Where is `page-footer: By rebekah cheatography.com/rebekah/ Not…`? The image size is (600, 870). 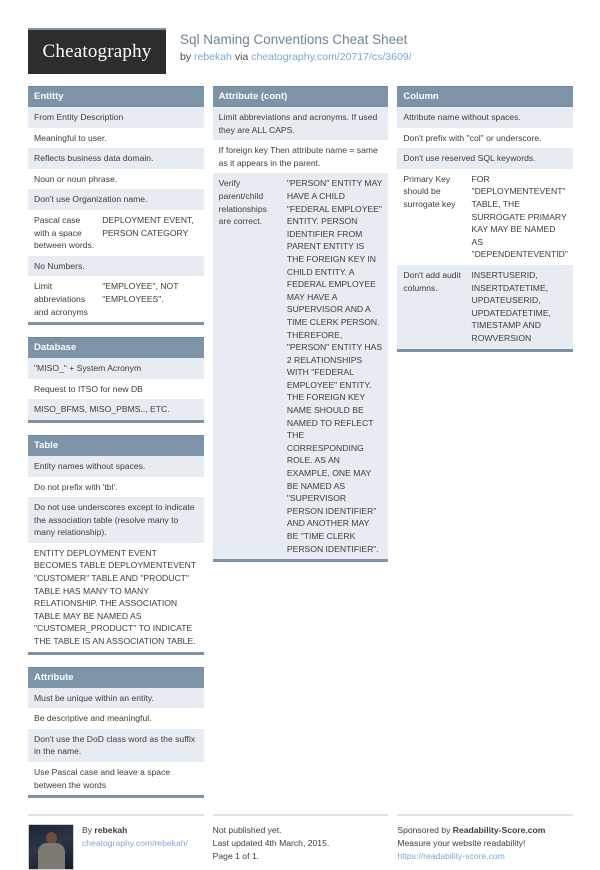
page-footer: By rebekah cheatography.com/rebekah/ Not… is located at coordinates (301, 842).